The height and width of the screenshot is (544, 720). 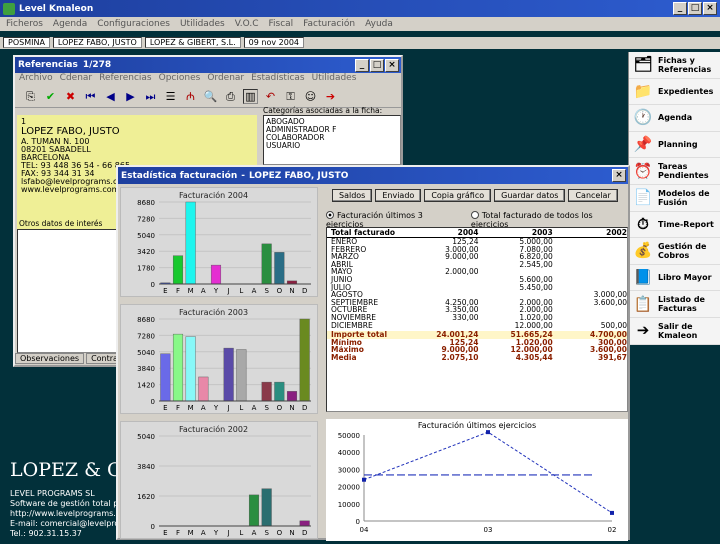 What do you see at coordinates (165, 408) in the screenshot?
I see `x-tick-label: E` at bounding box center [165, 408].